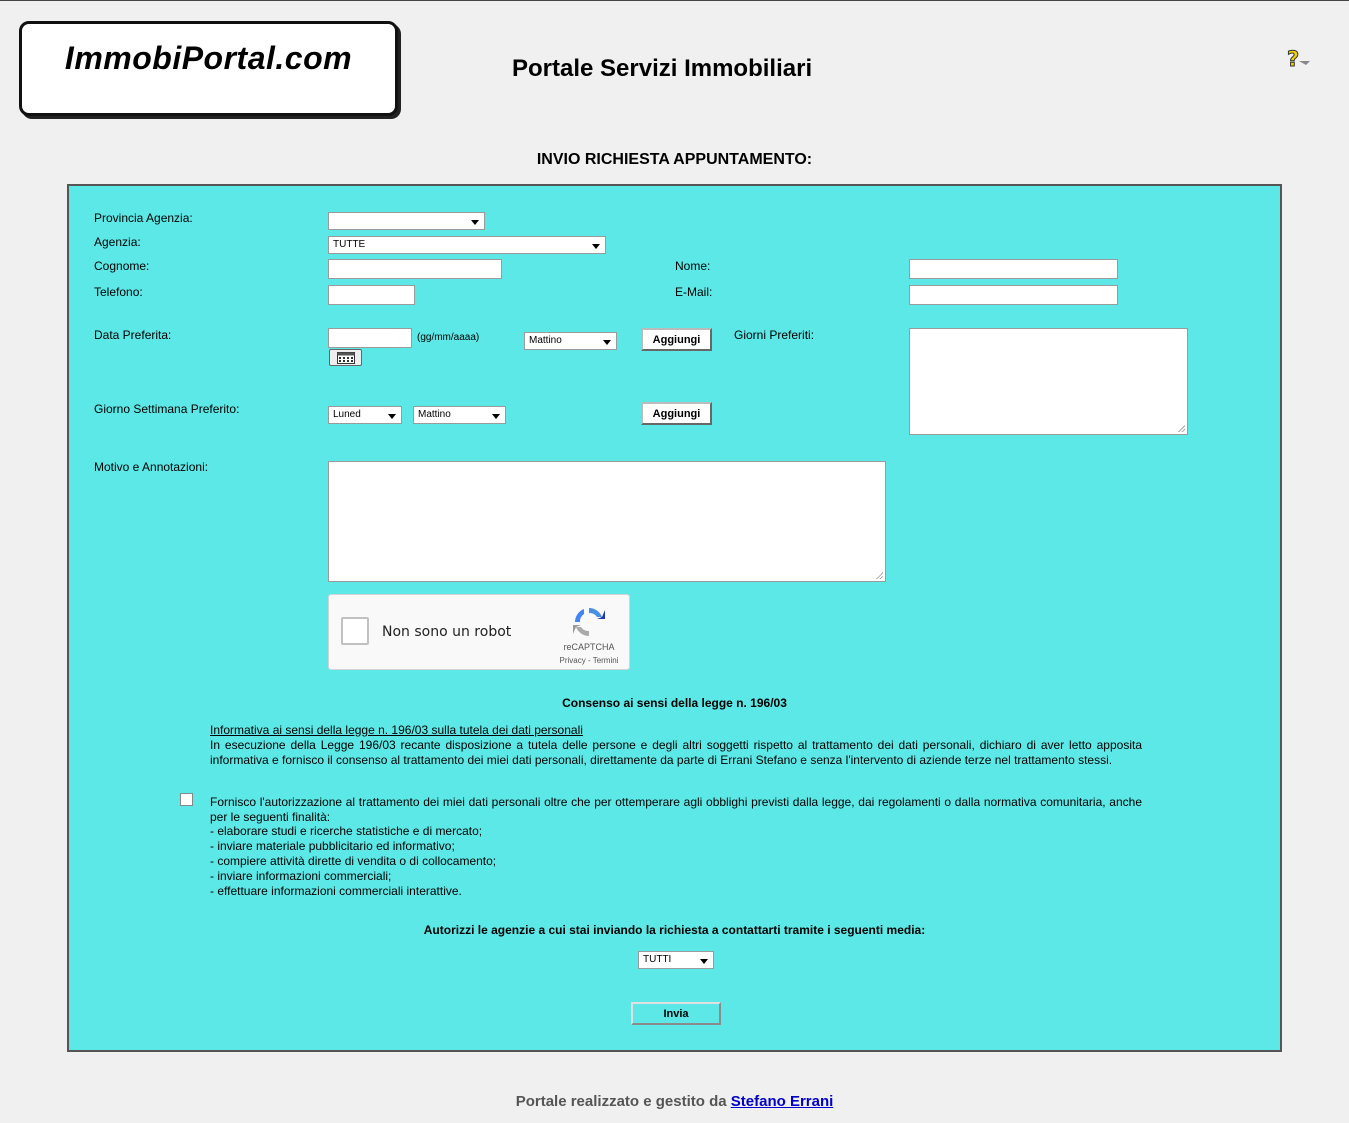 This screenshot has height=1123, width=1349. Describe the element at coordinates (774, 335) in the screenshot. I see `giorni-preferiti-label: Giorni Preferiti:` at that location.